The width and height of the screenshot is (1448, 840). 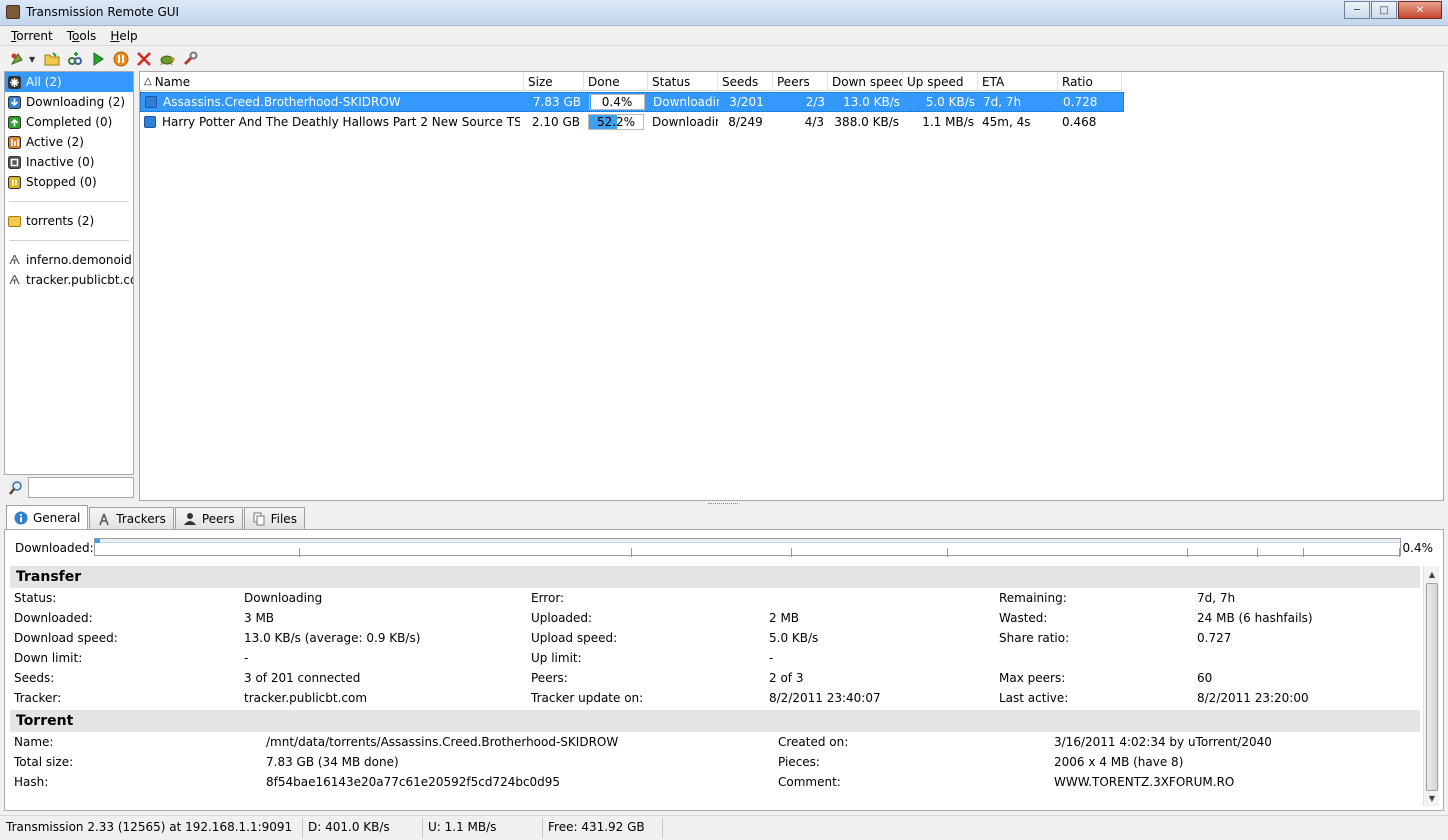 I want to click on column-header-size: Size, so click(x=554, y=81).